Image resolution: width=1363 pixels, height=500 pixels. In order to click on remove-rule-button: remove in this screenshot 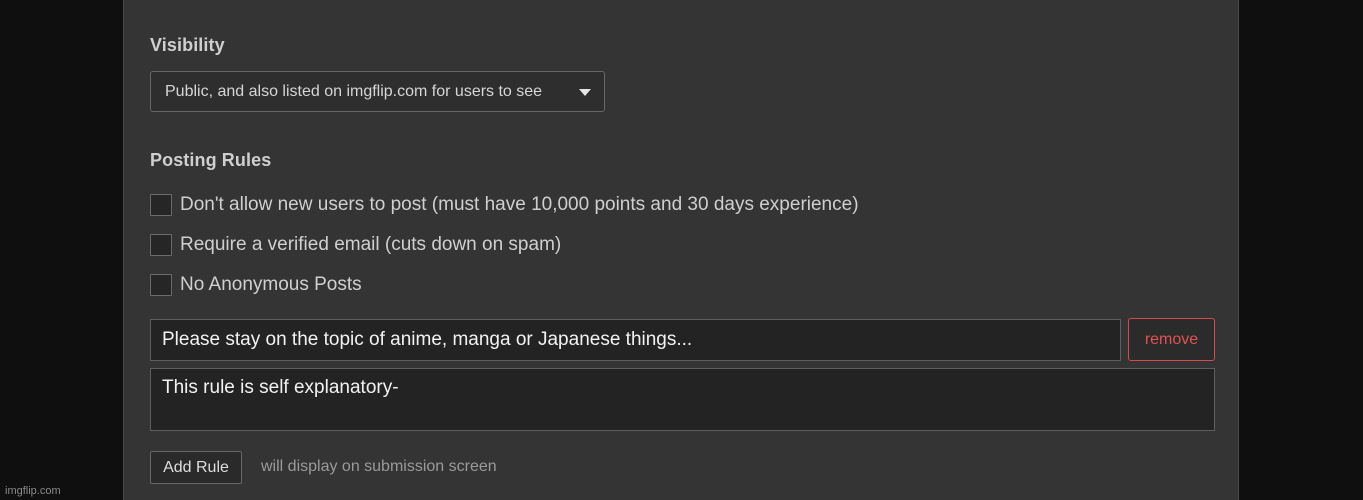, I will do `click(1171, 339)`.